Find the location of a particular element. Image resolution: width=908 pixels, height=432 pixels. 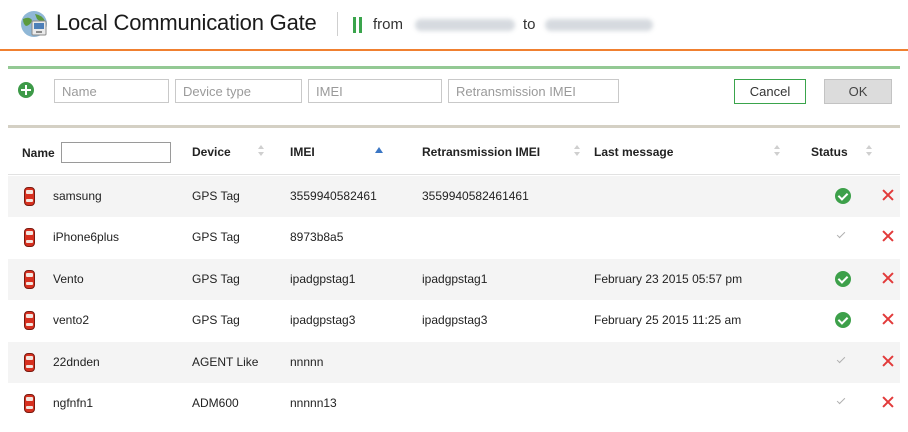

unit-retransmission-imei: ipadgpstag1 is located at coordinates (455, 278).